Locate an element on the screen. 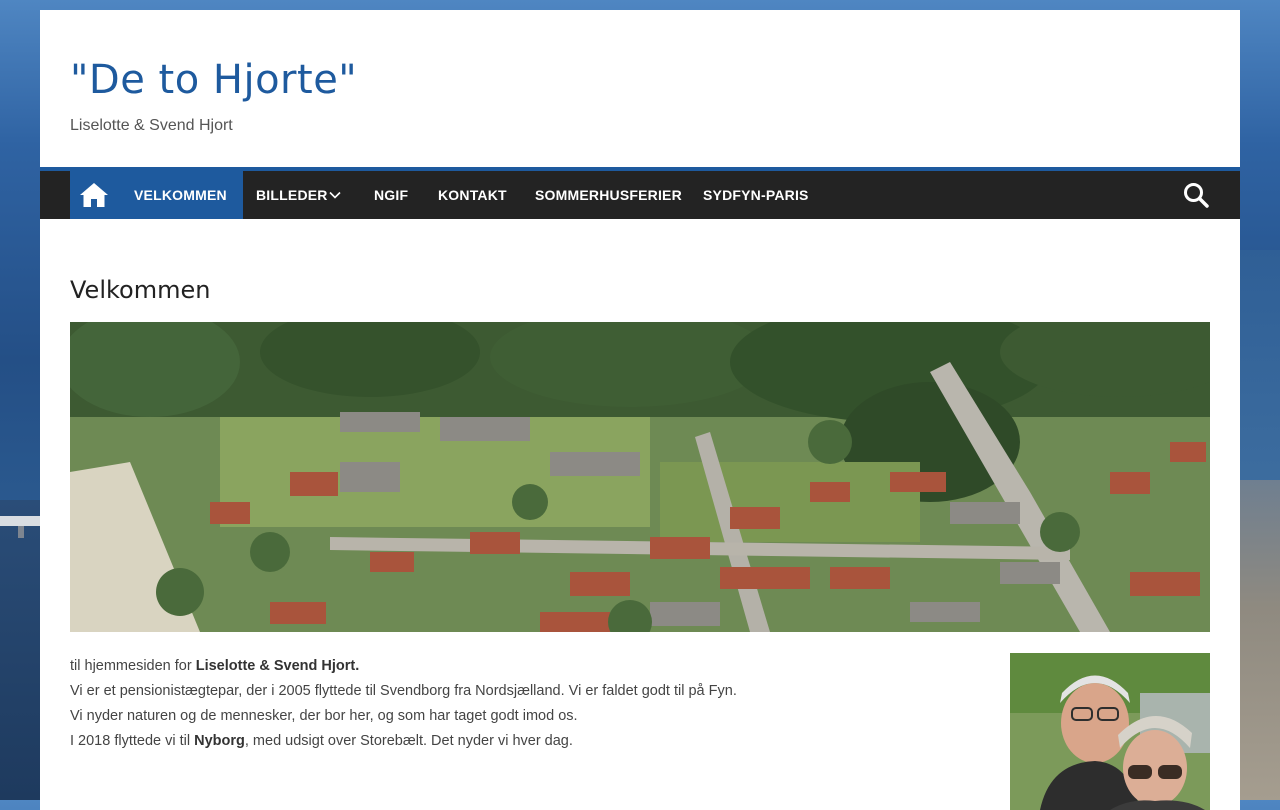 This screenshot has height=810, width=1280. couple-portrait-image is located at coordinates (1110, 731).